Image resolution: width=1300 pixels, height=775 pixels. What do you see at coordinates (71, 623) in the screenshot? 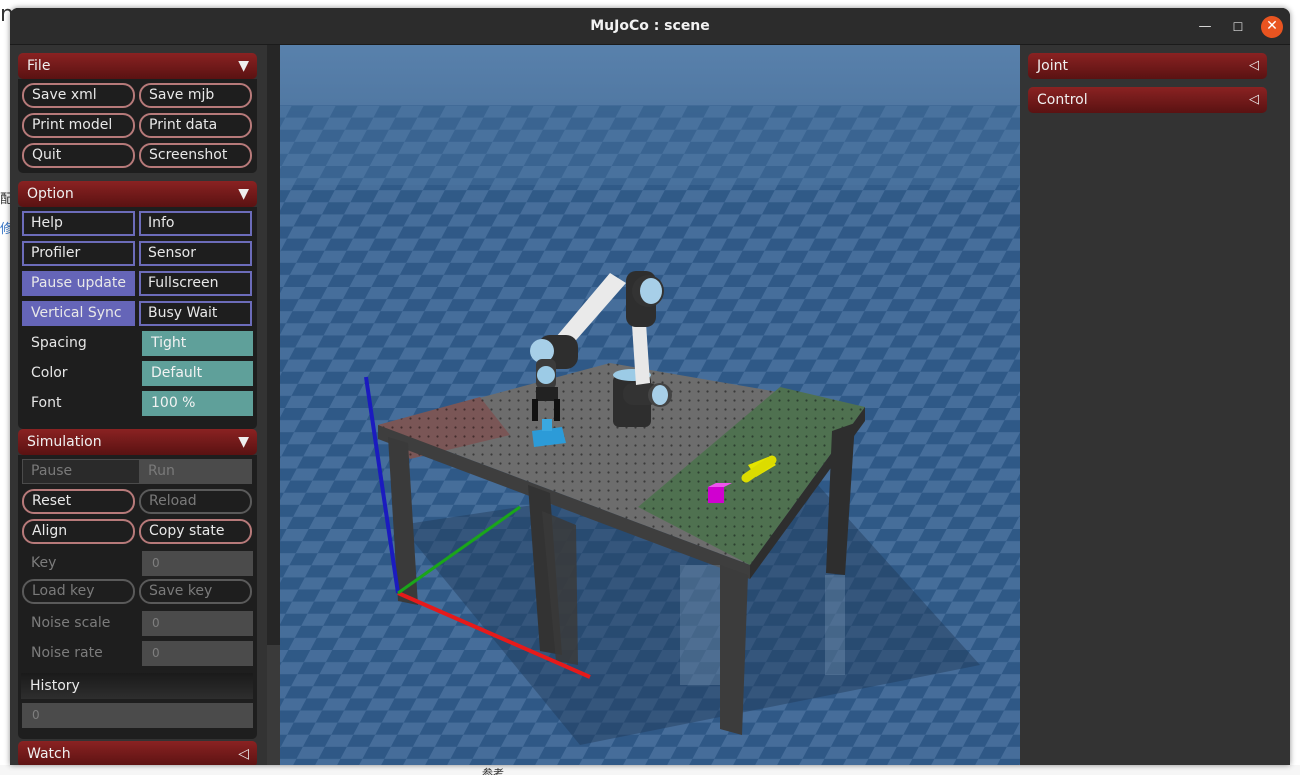
I see `noise-scale-label: Noise scale` at bounding box center [71, 623].